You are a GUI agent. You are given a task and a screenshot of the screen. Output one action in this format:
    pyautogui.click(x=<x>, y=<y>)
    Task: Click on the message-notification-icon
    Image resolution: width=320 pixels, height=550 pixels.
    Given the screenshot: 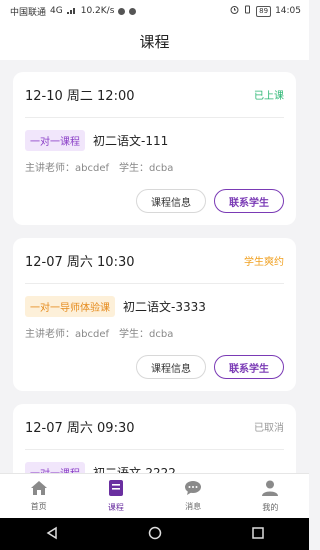 What is the action you would take?
    pyautogui.click(x=133, y=11)
    